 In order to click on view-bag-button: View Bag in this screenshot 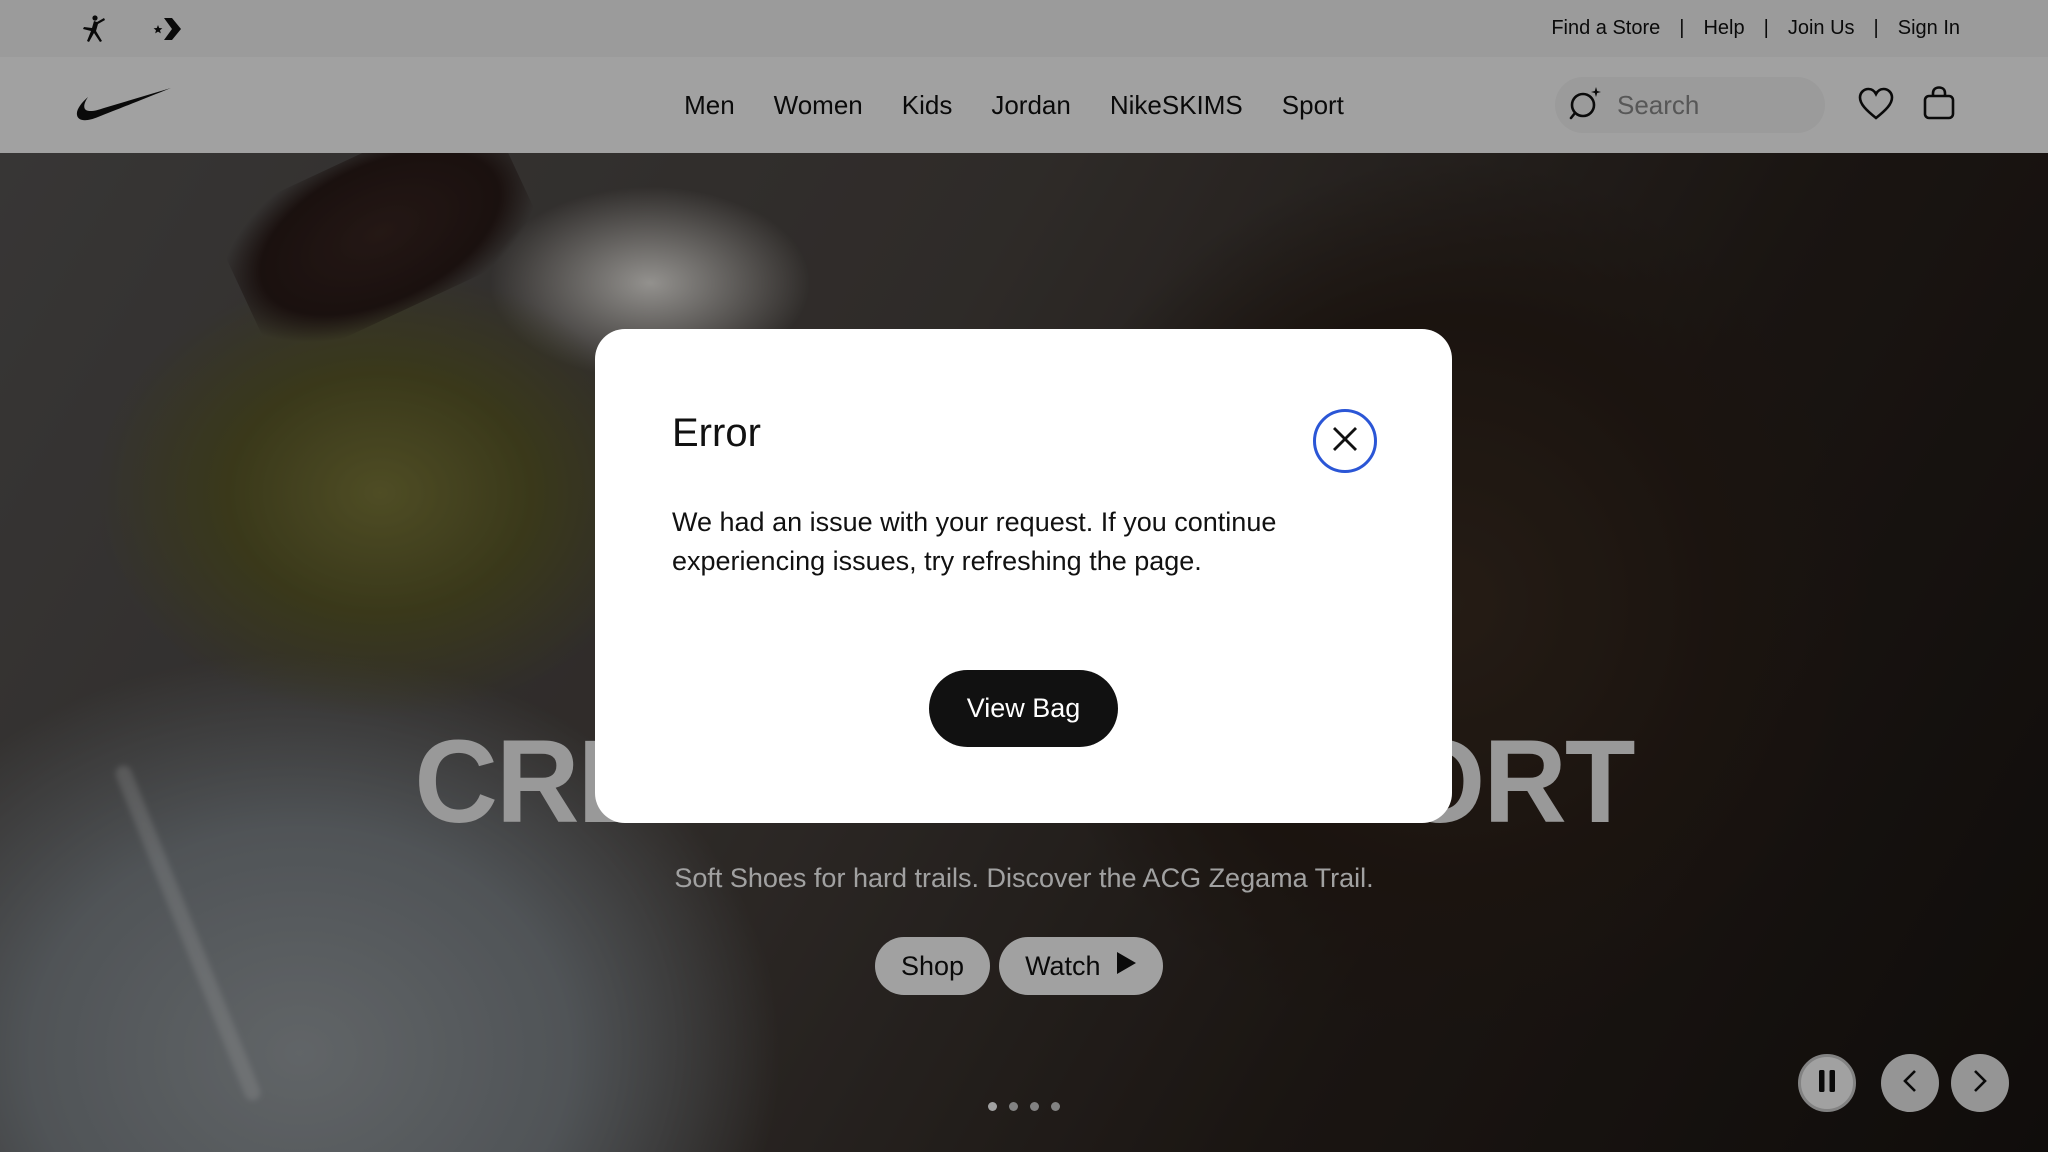, I will do `click(1023, 708)`.